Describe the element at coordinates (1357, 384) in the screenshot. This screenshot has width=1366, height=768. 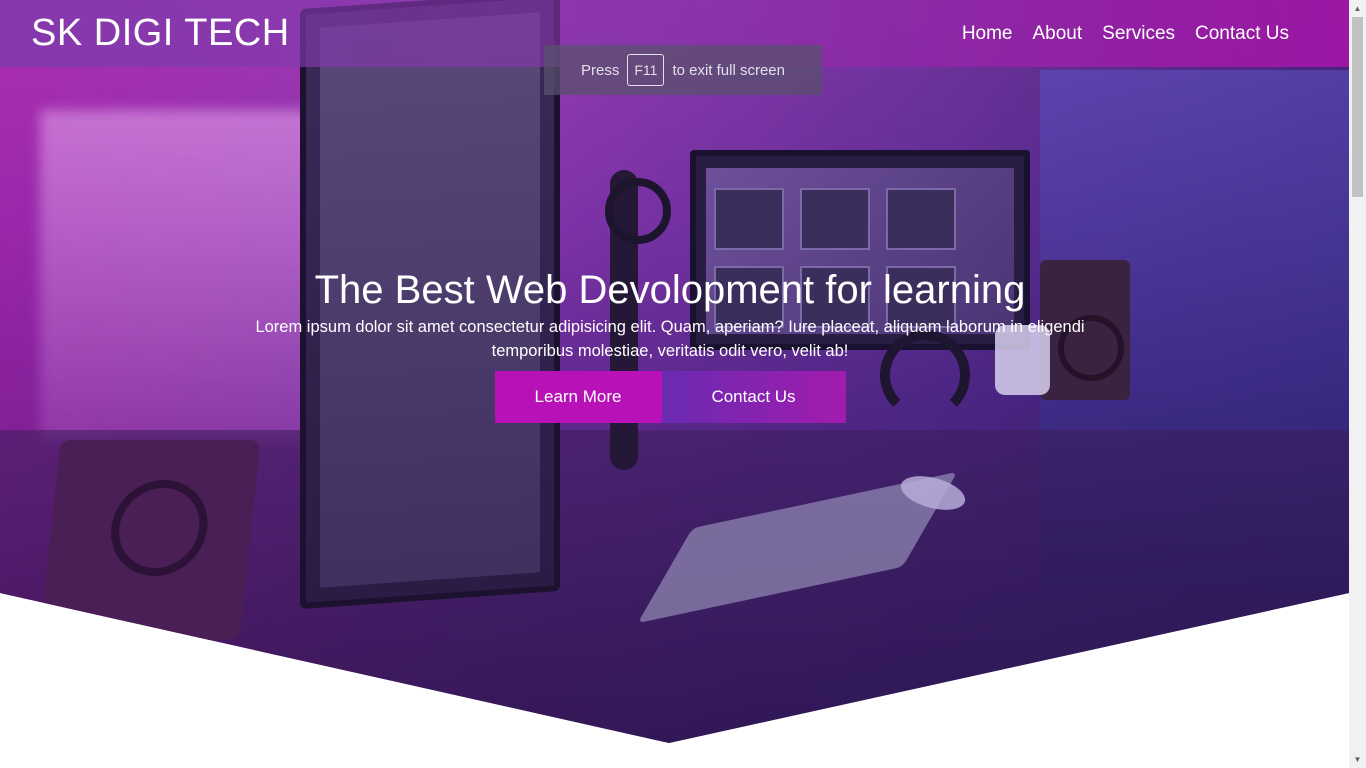
I see `vertical-scrollbar: ▲ ▼` at that location.